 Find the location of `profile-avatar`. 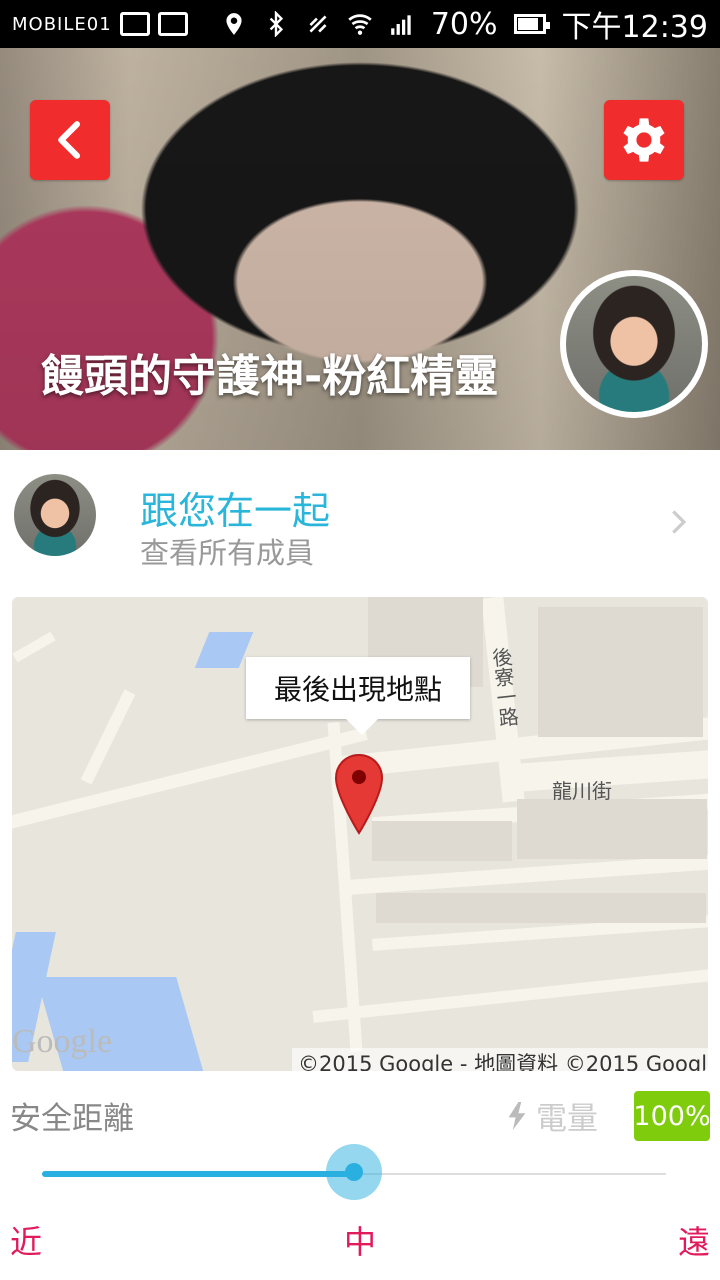

profile-avatar is located at coordinates (634, 344).